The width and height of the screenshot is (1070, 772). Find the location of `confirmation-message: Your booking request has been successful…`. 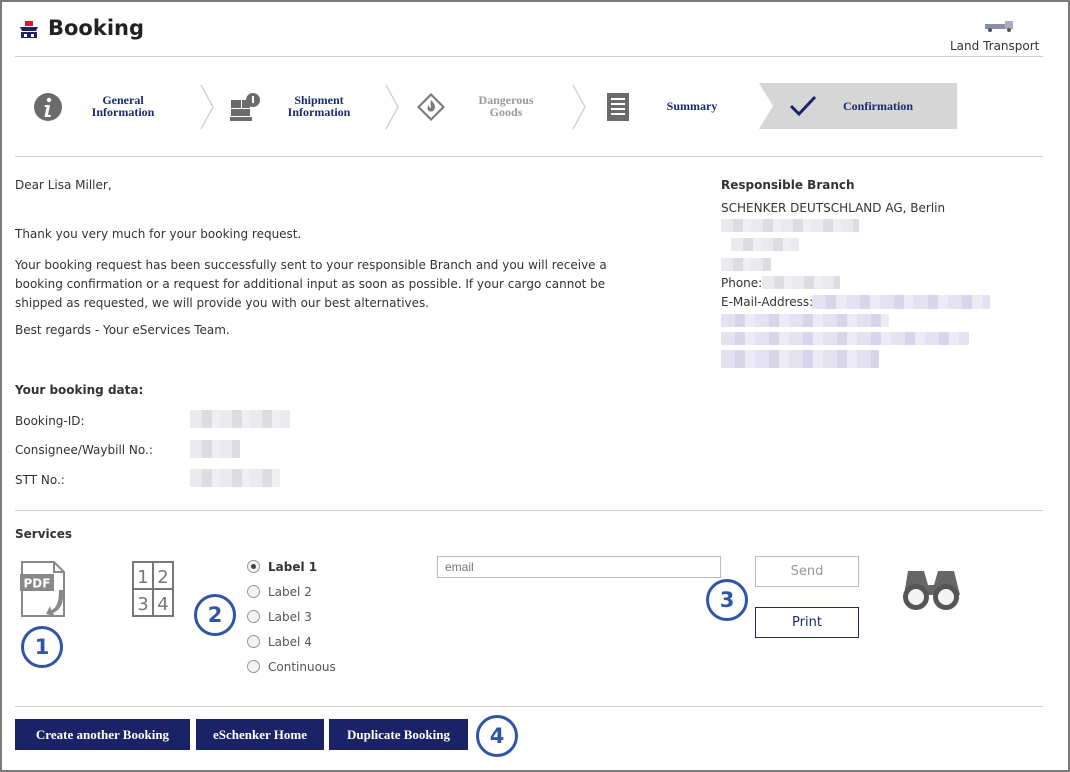

confirmation-message: Your booking request has been successful… is located at coordinates (311, 284).